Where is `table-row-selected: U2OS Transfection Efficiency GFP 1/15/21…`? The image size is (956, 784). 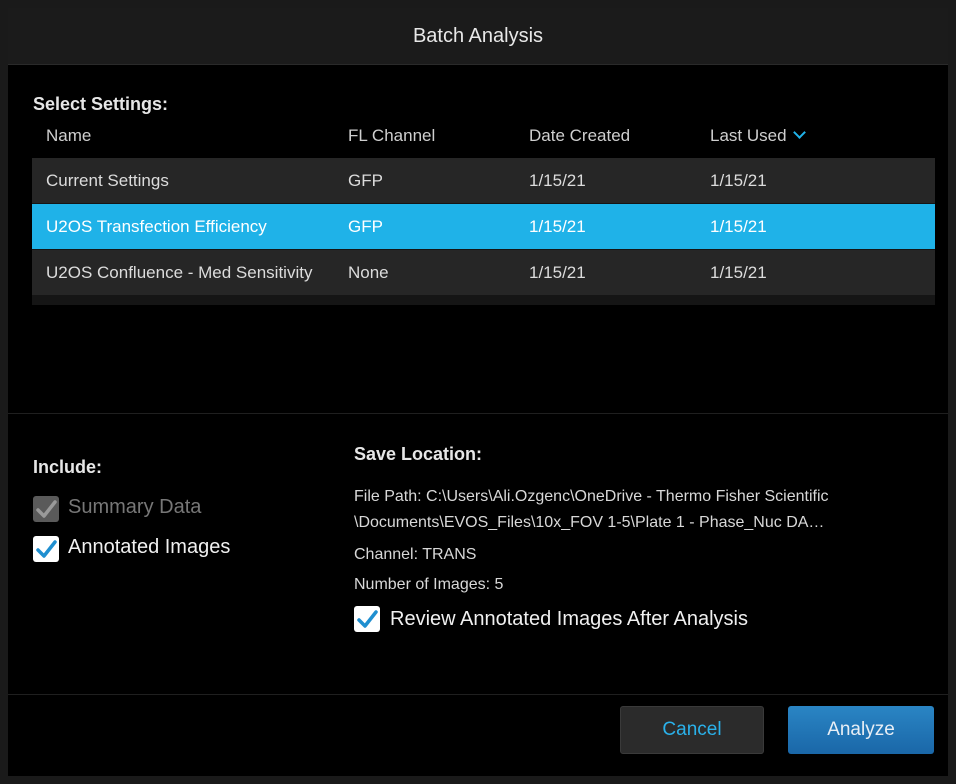 table-row-selected: U2OS Transfection Efficiency GFP 1/15/21… is located at coordinates (483, 226).